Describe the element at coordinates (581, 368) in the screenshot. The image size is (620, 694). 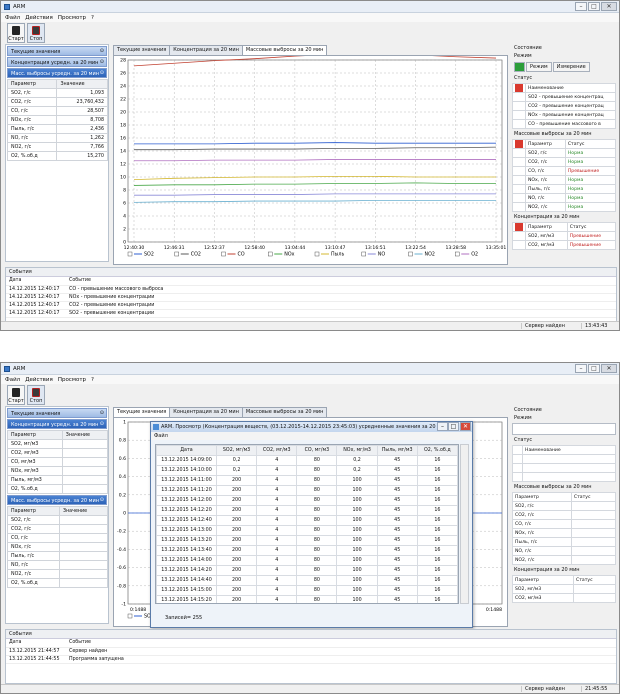
I see `minimize-button: –` at that location.